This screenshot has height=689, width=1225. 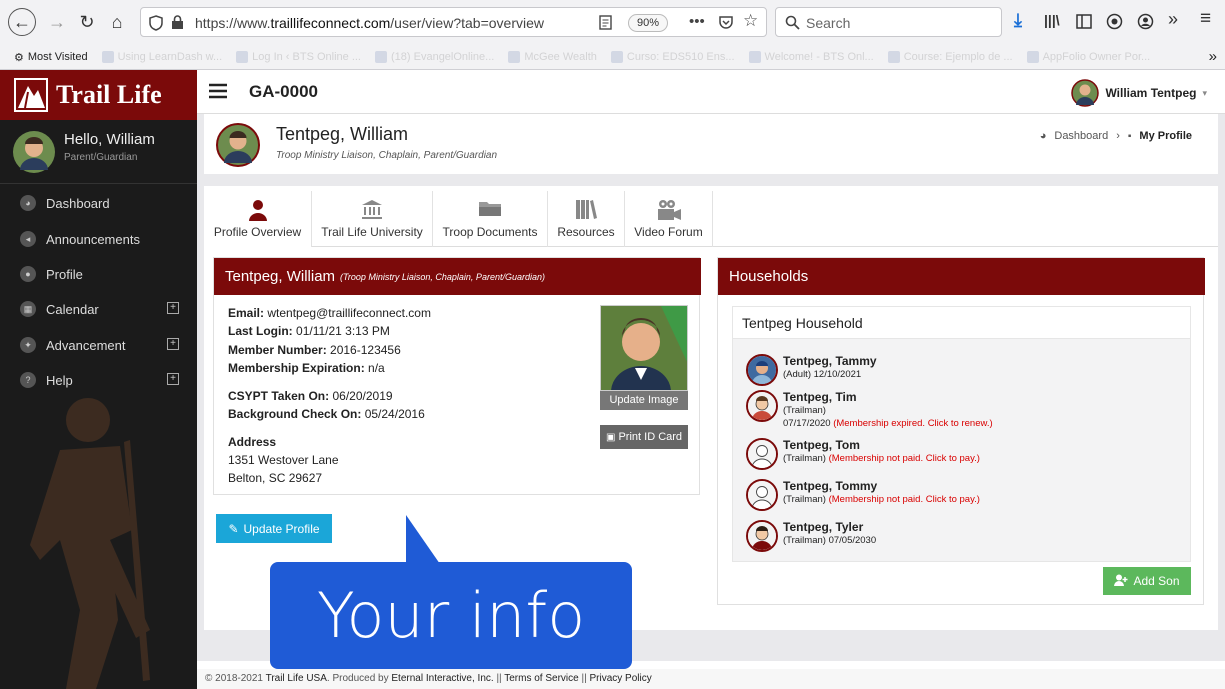 I want to click on tab-label: Trail Life University, so click(x=372, y=232).